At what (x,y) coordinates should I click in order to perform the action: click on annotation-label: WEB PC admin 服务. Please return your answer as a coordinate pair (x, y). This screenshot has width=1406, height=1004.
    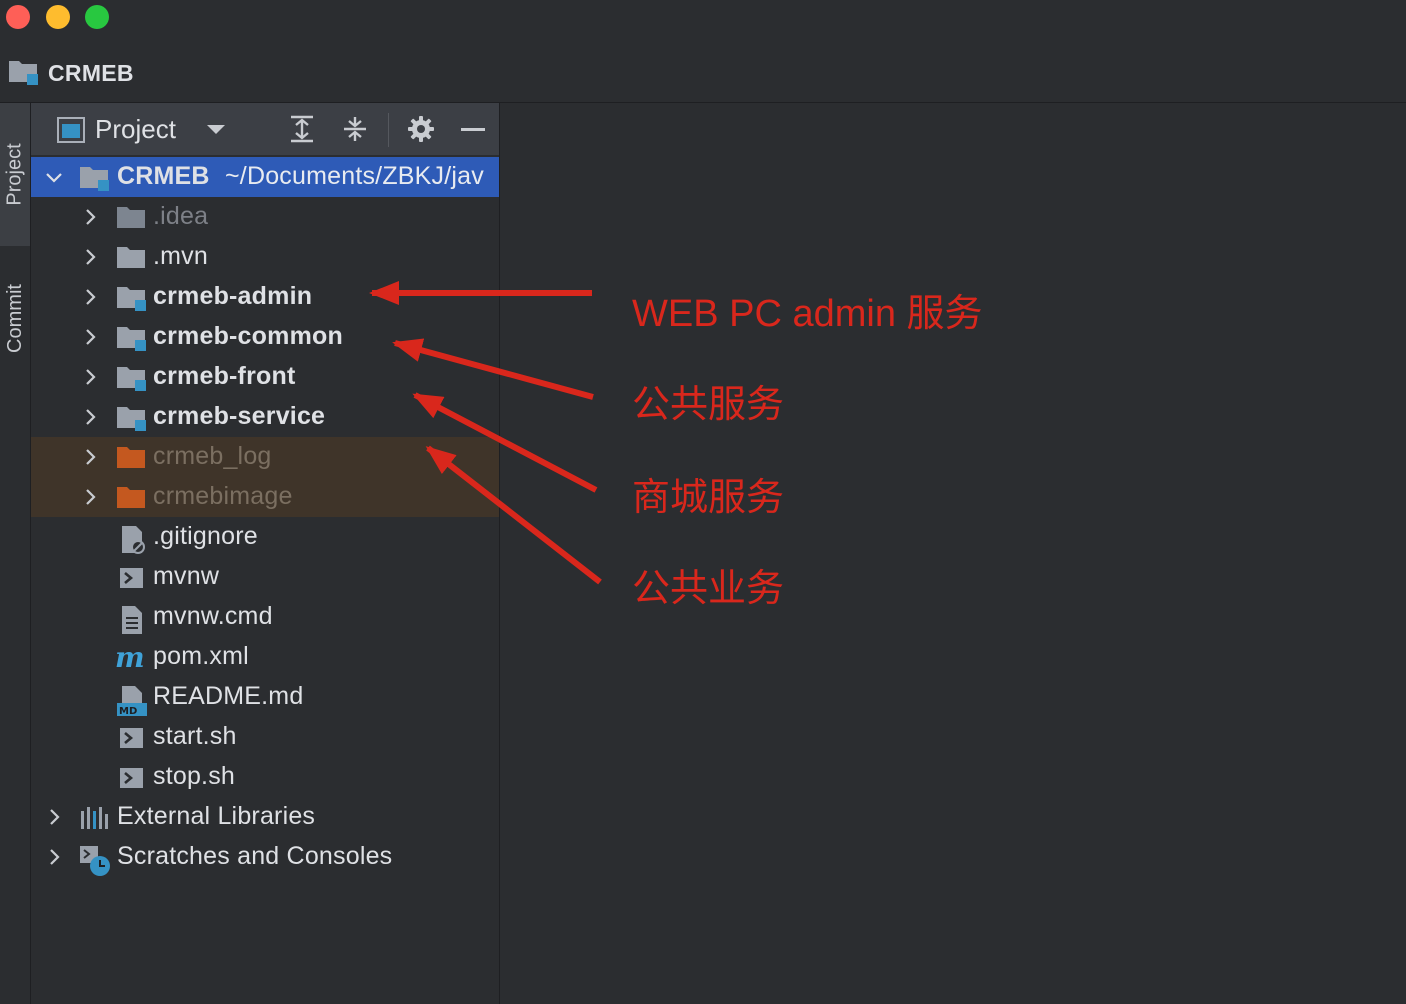
    Looking at the image, I should click on (807, 314).